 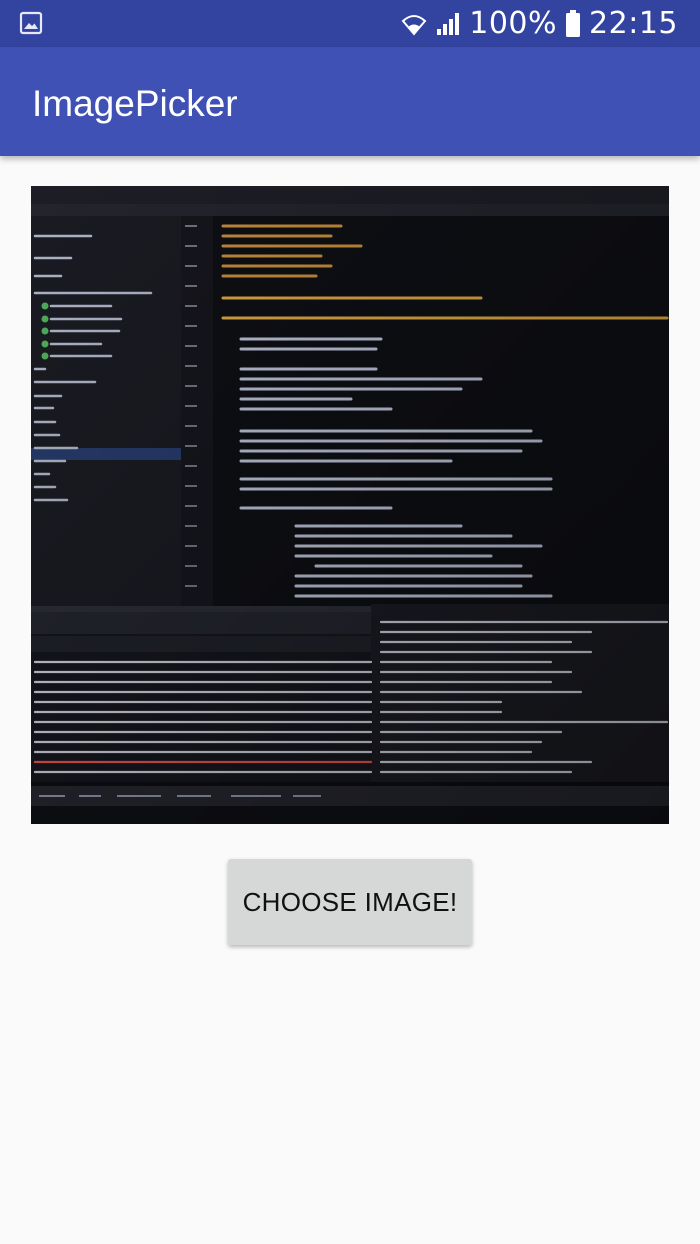 I want to click on clock: 22:15, so click(x=633, y=23).